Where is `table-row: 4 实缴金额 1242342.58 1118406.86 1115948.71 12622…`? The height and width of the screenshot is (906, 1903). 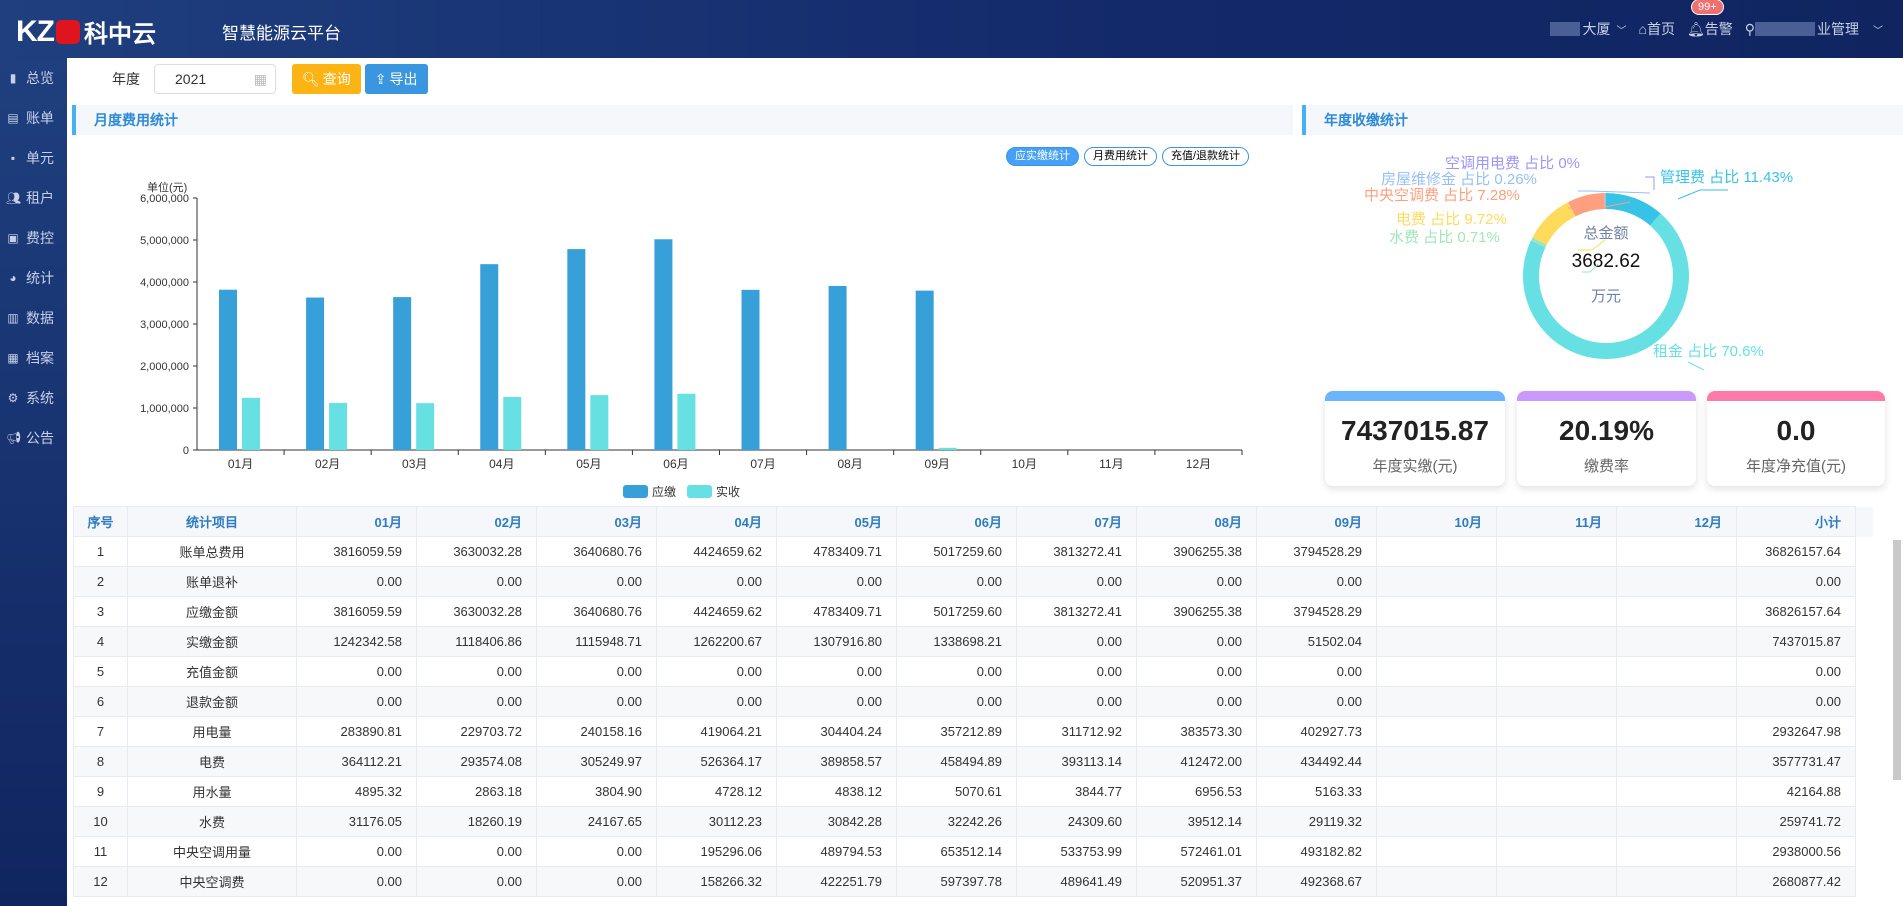
table-row: 4 实缴金额 1242342.58 1118406.86 1115948.71 12622… is located at coordinates (973, 641).